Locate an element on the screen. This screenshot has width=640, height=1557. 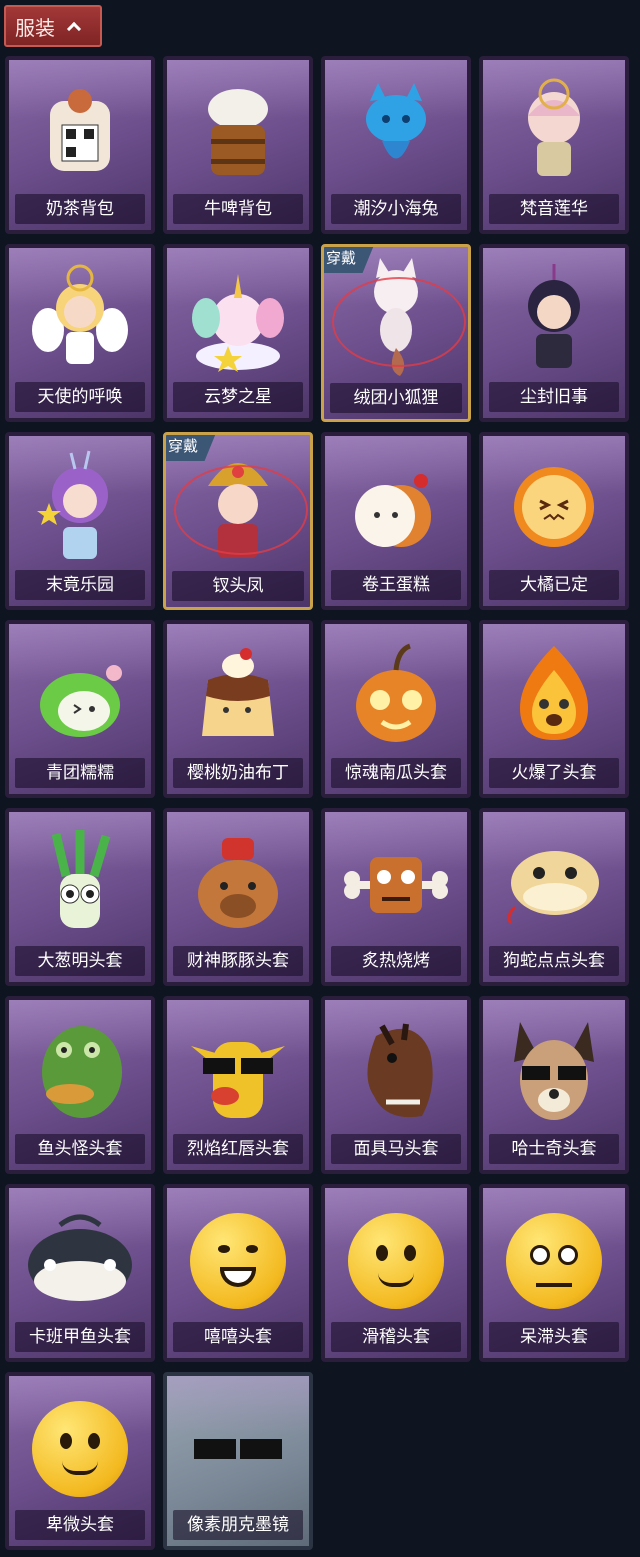
costume-label: 牛啤背包 is located at coordinates (238, 209).